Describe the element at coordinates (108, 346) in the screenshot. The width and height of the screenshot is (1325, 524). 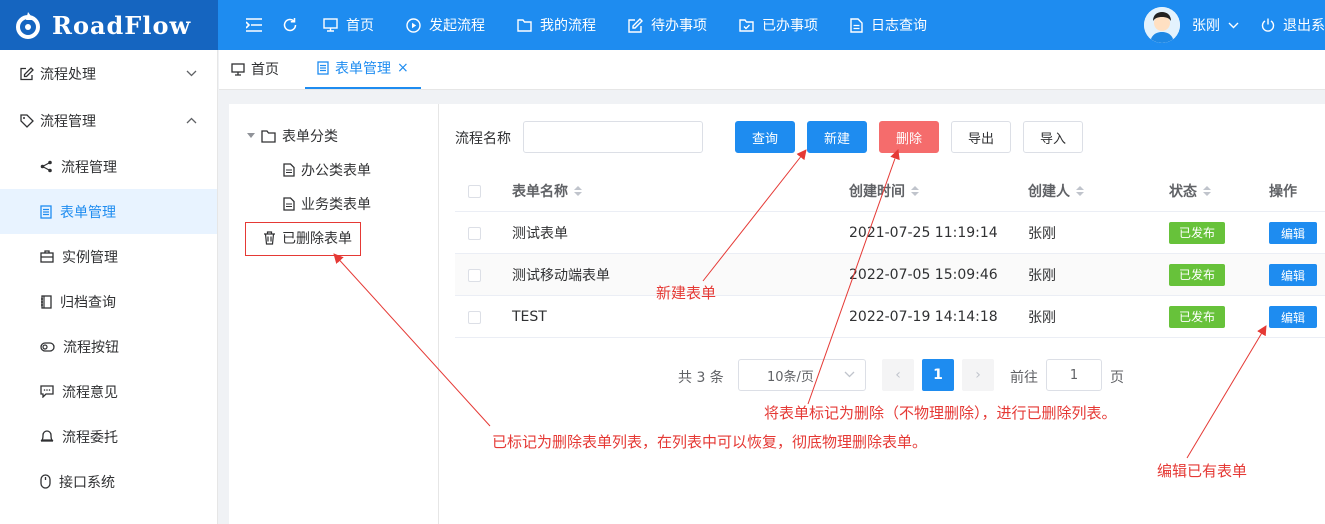
I see `sidebar-item-flow-buttons: 流程按钮` at that location.